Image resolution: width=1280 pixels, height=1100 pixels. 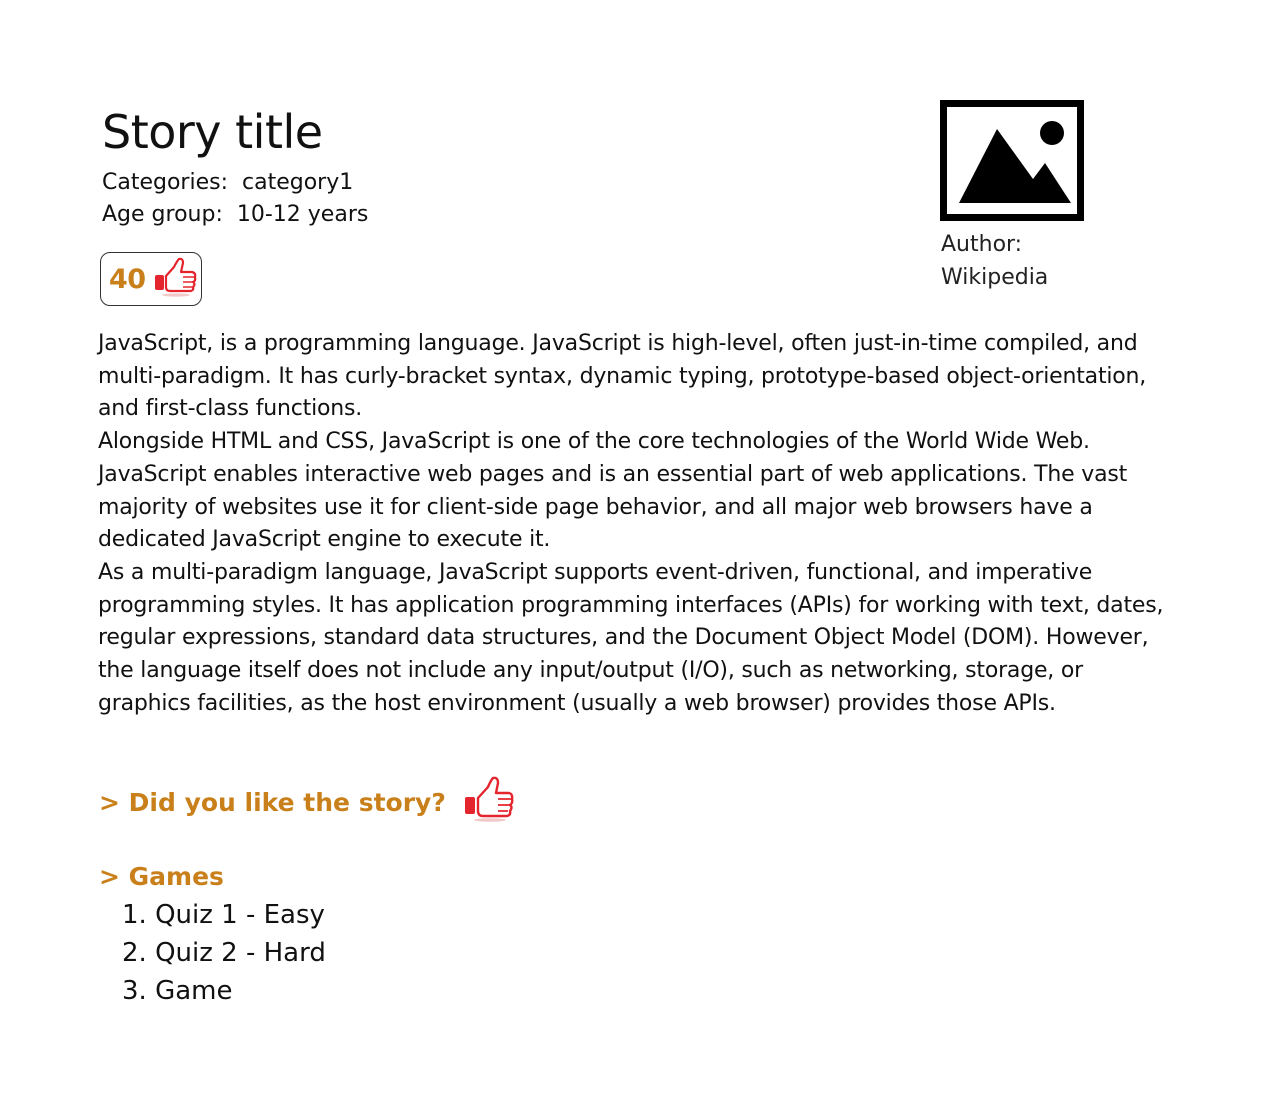 I want to click on categories-label: Categories:, so click(x=165, y=182).